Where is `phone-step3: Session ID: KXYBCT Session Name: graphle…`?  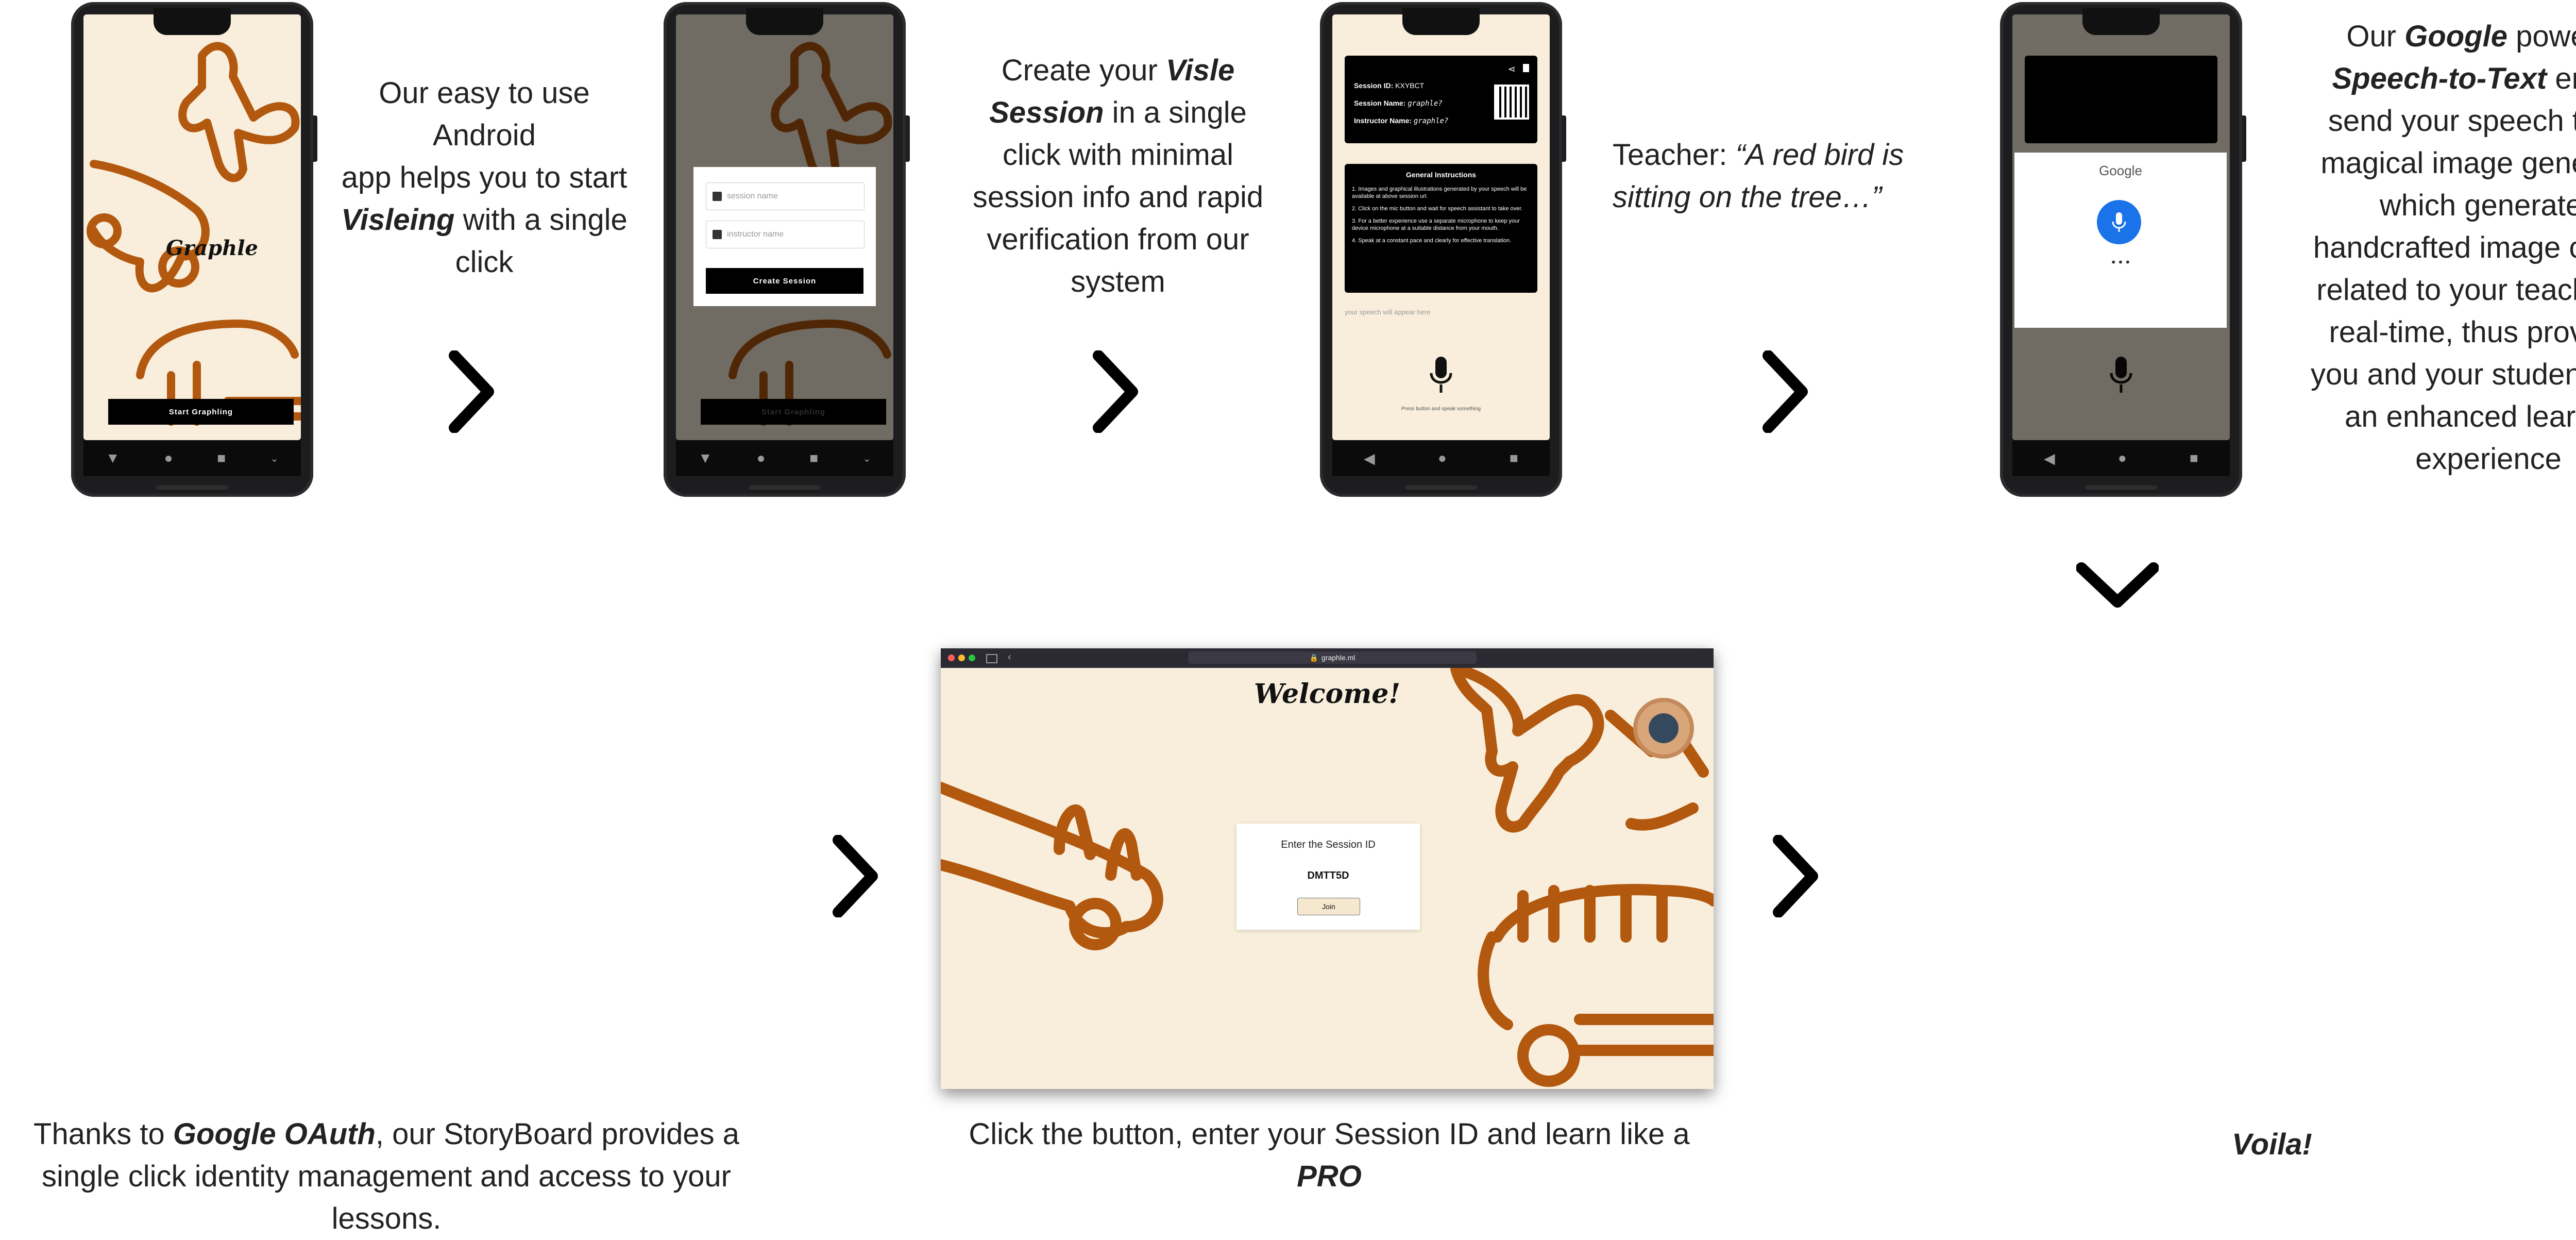 phone-step3: Session ID: KXYBCT Session Name: graphle… is located at coordinates (1443, 250).